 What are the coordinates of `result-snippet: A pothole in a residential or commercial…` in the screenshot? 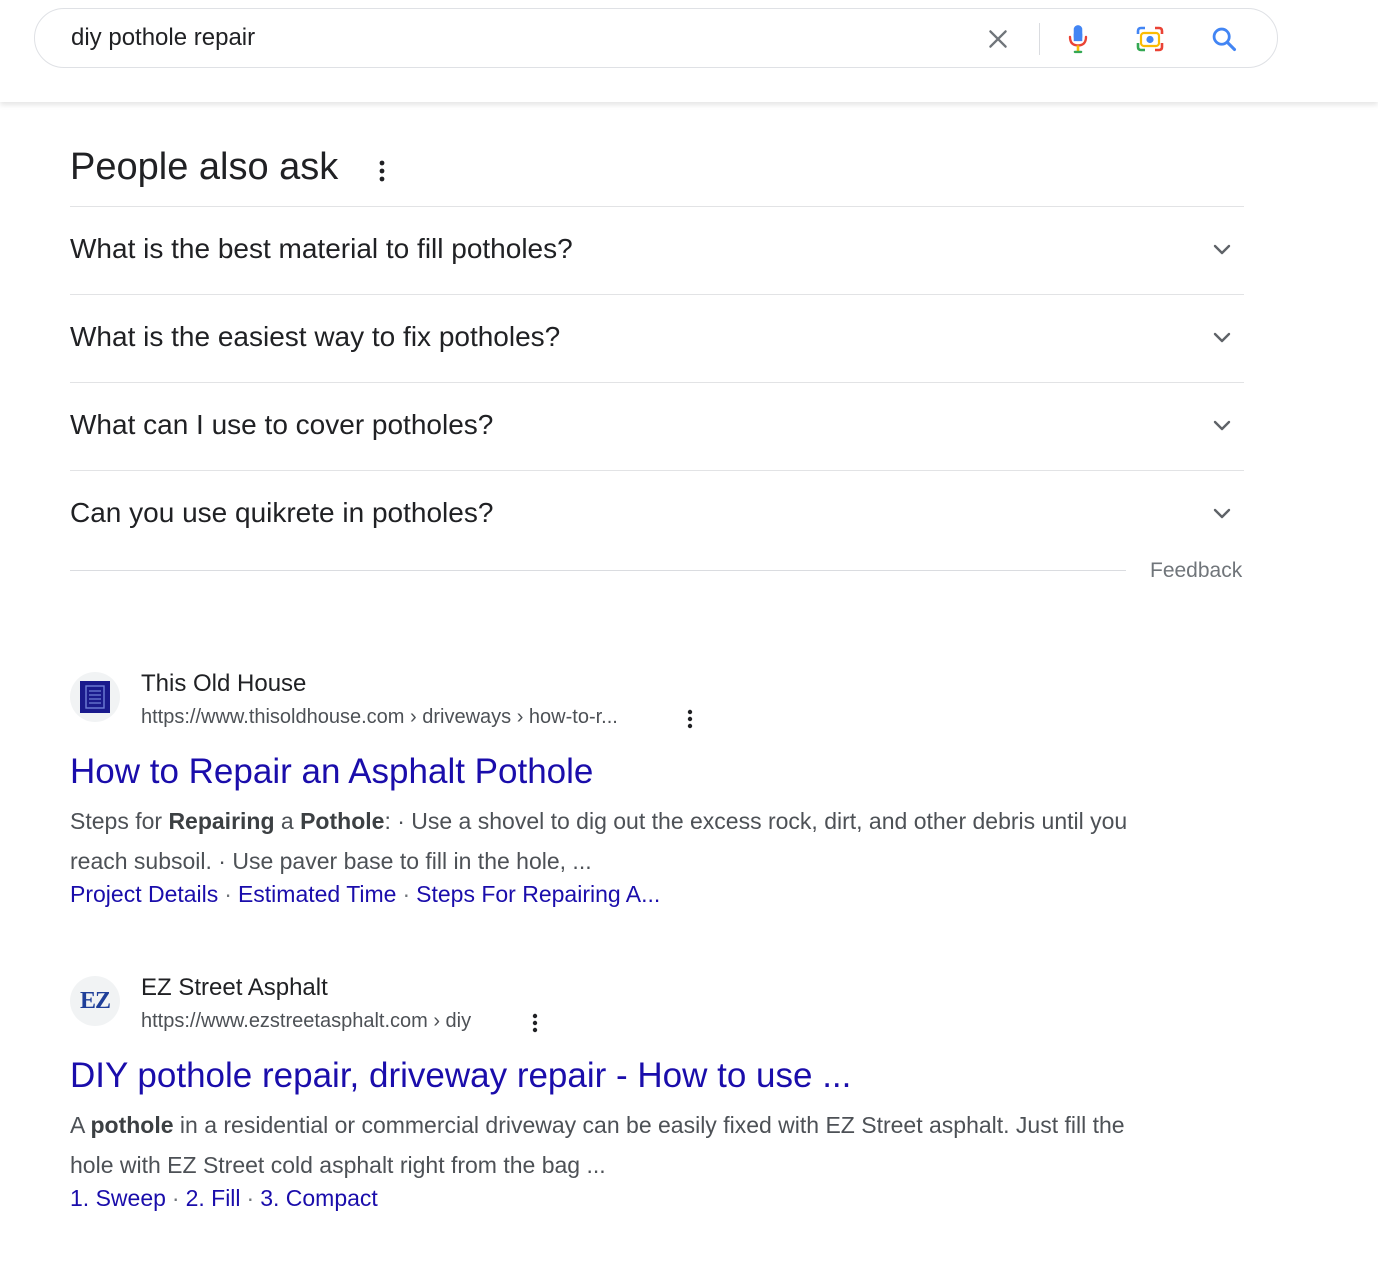 It's located at (597, 1145).